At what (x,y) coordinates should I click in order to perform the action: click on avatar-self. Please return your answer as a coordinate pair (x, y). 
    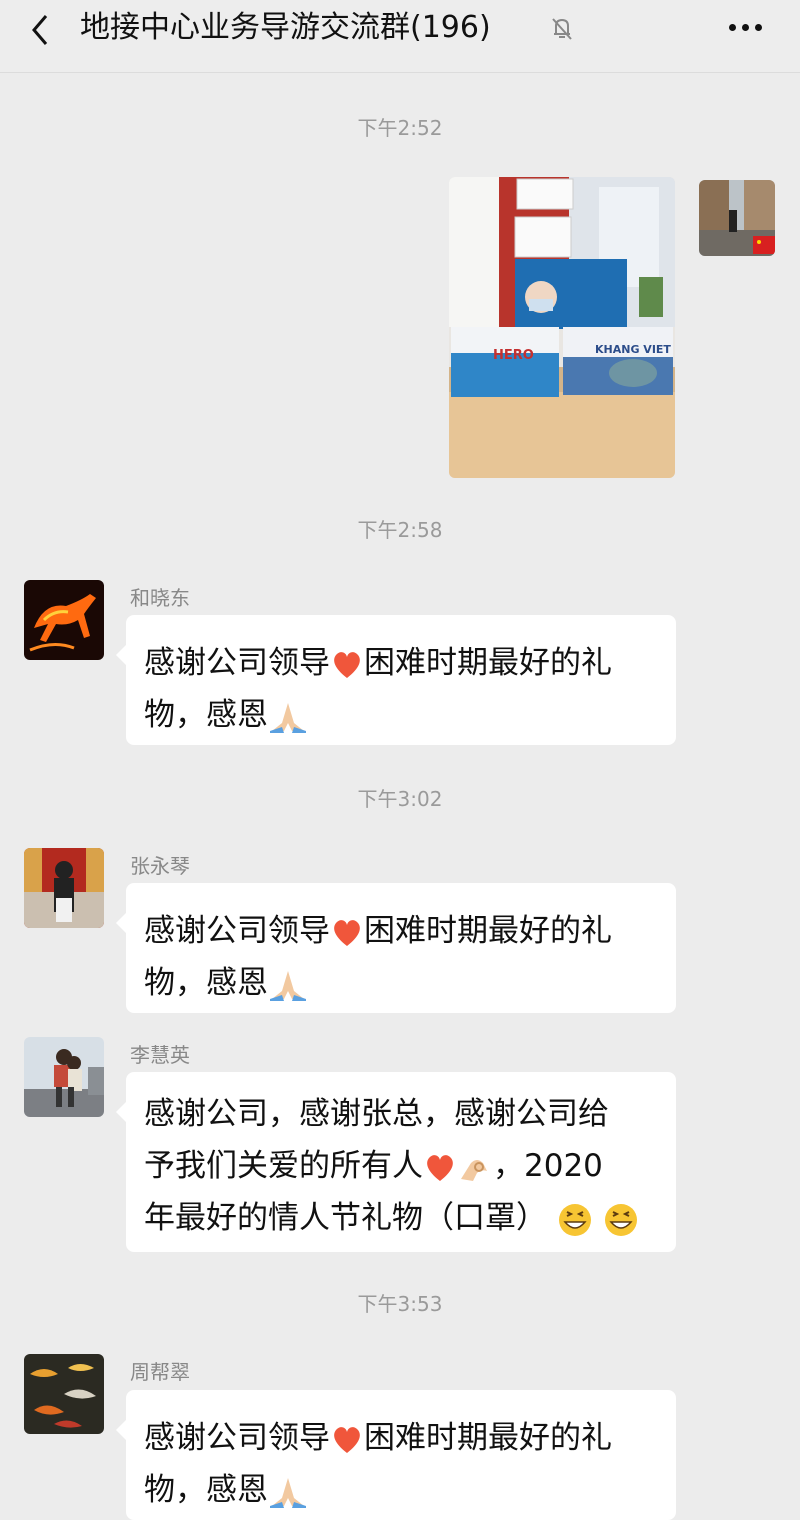
    Looking at the image, I should click on (737, 218).